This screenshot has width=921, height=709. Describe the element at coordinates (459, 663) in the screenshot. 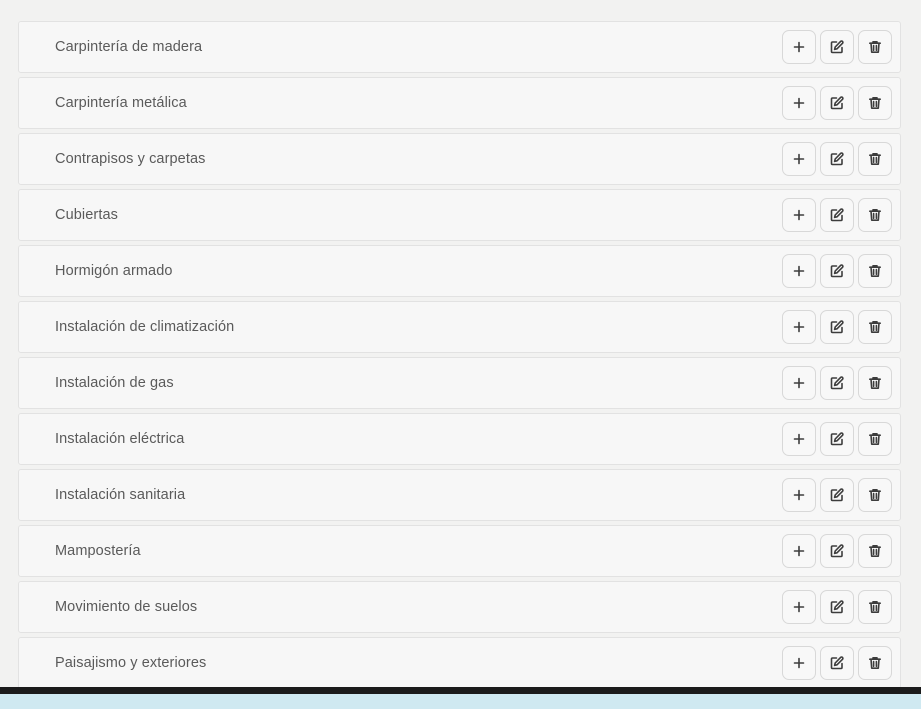

I see `list-item: Paisajismo y exteriores` at that location.